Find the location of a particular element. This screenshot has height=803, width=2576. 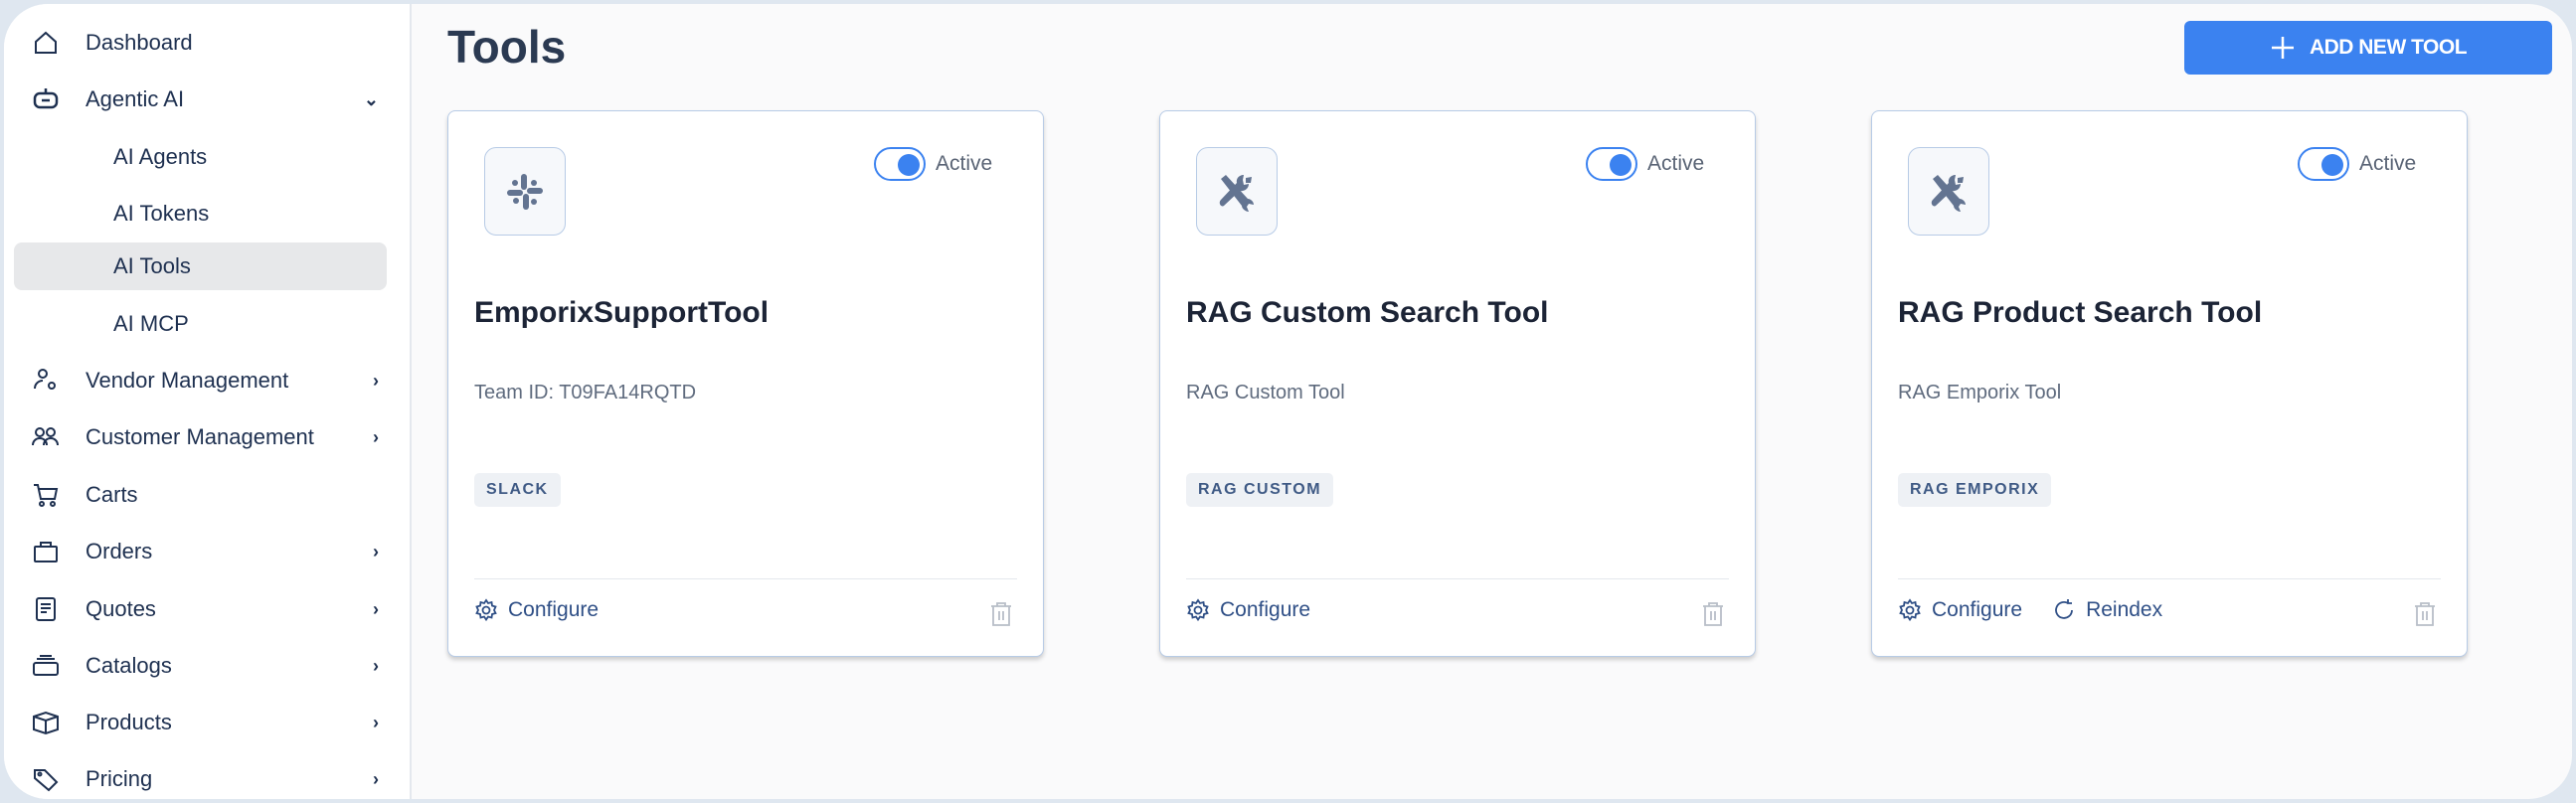

add-new-tool-button: ADD NEW TOOL is located at coordinates (2368, 48).